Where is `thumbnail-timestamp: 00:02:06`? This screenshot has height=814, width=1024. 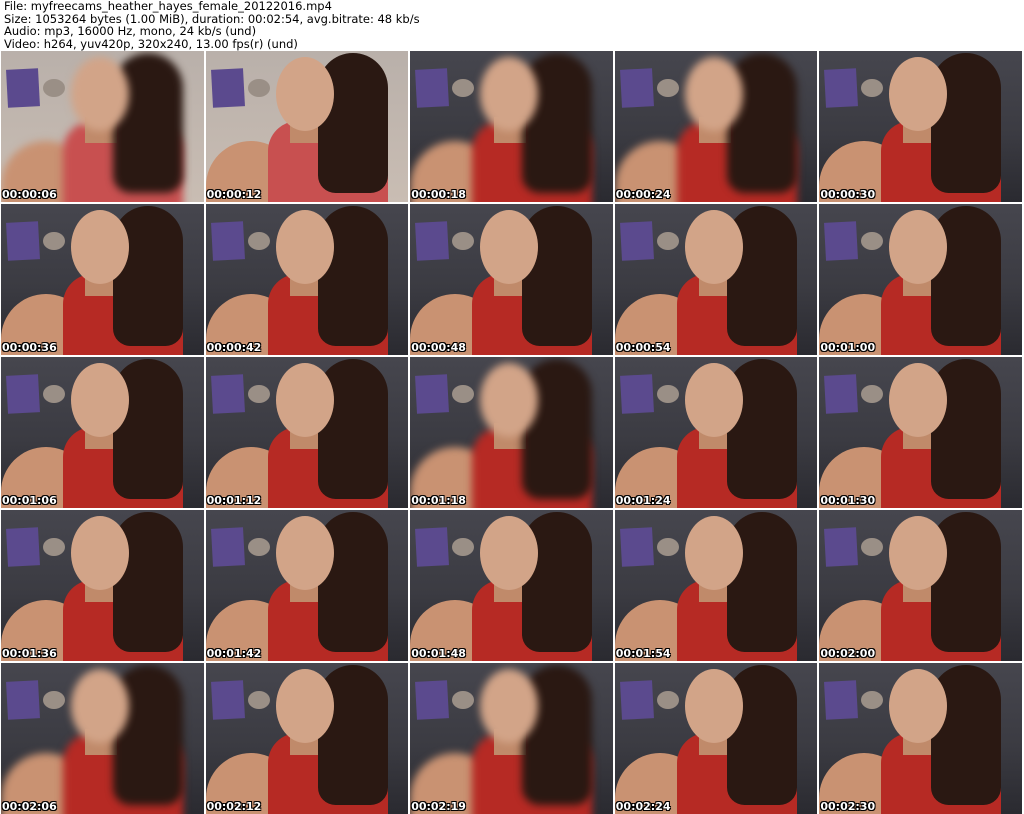
thumbnail-timestamp: 00:02:06 is located at coordinates (29, 806).